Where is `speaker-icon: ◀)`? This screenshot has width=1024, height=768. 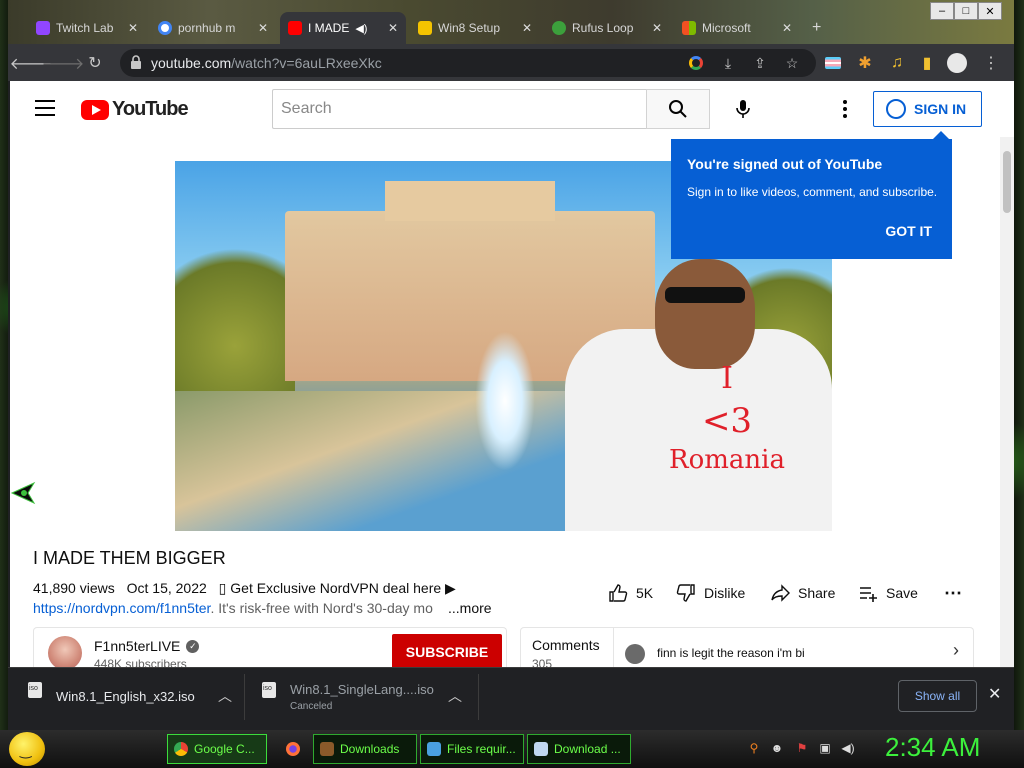
speaker-icon: ◀) is located at coordinates (361, 28).